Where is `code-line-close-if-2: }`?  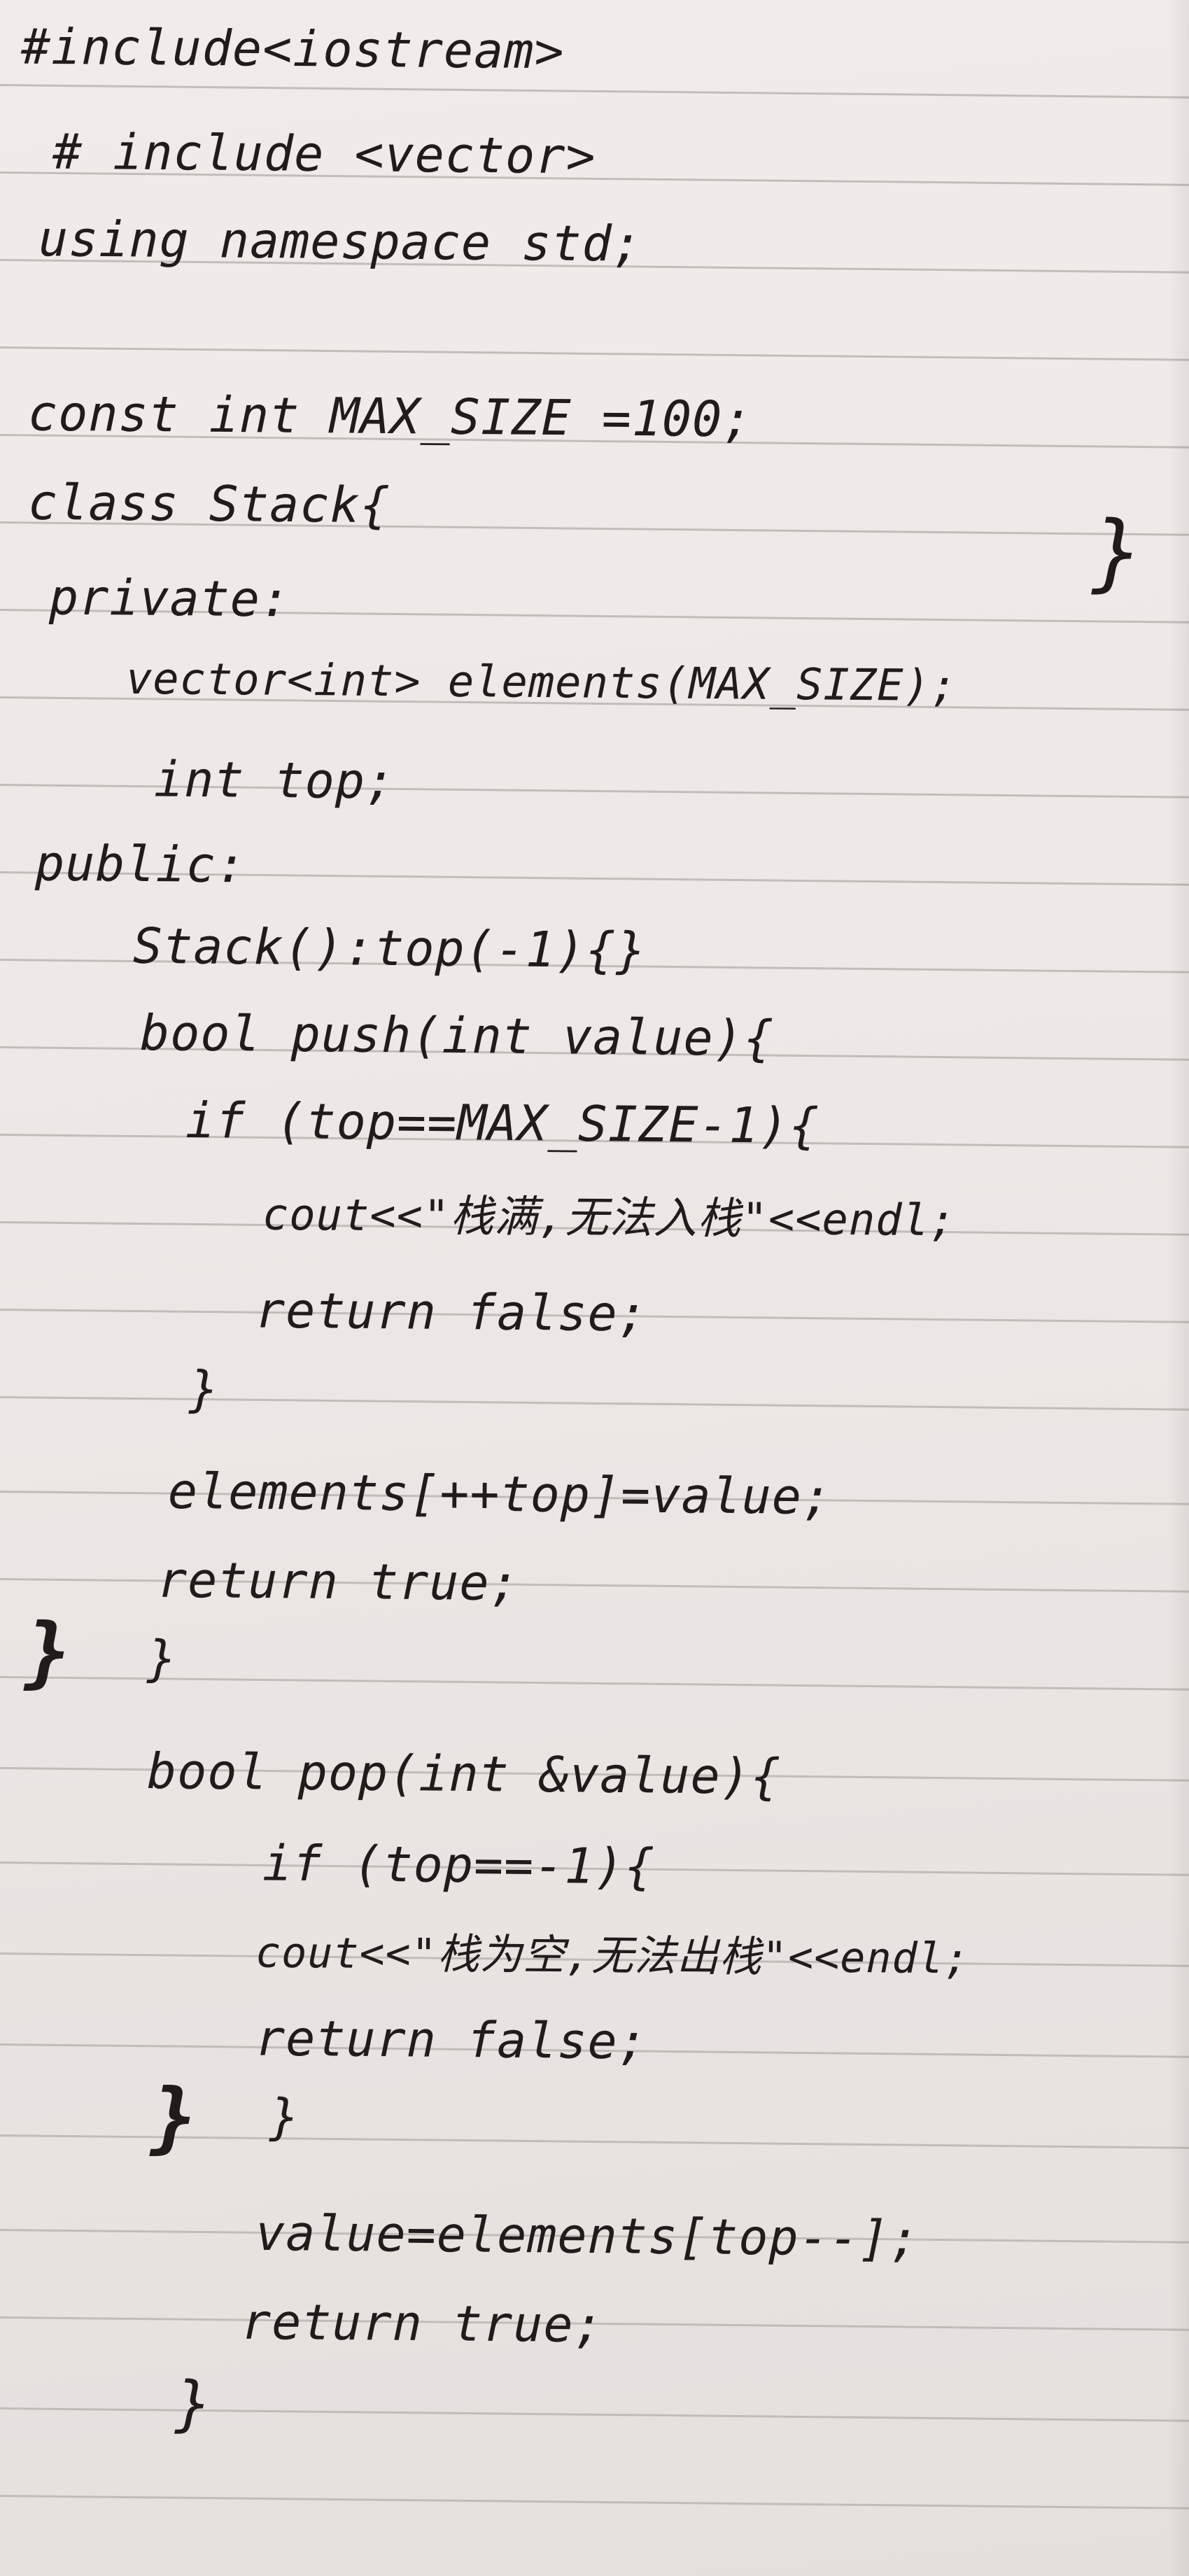 code-line-close-if-2: } is located at coordinates (284, 2117).